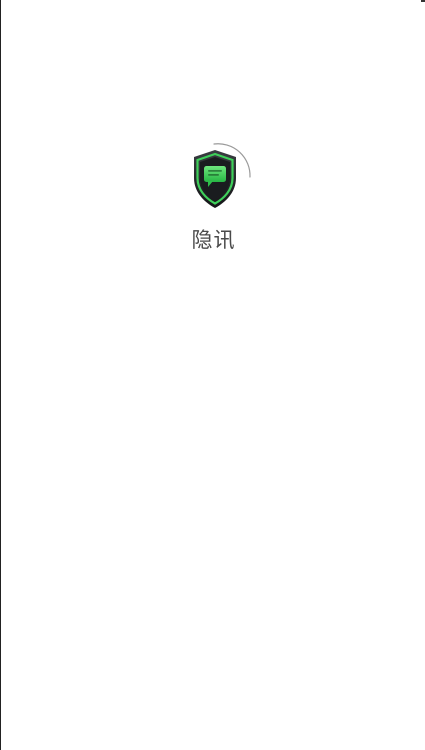 The width and height of the screenshot is (425, 750). What do you see at coordinates (222, 175) in the screenshot?
I see `shield-chat-icon` at bounding box center [222, 175].